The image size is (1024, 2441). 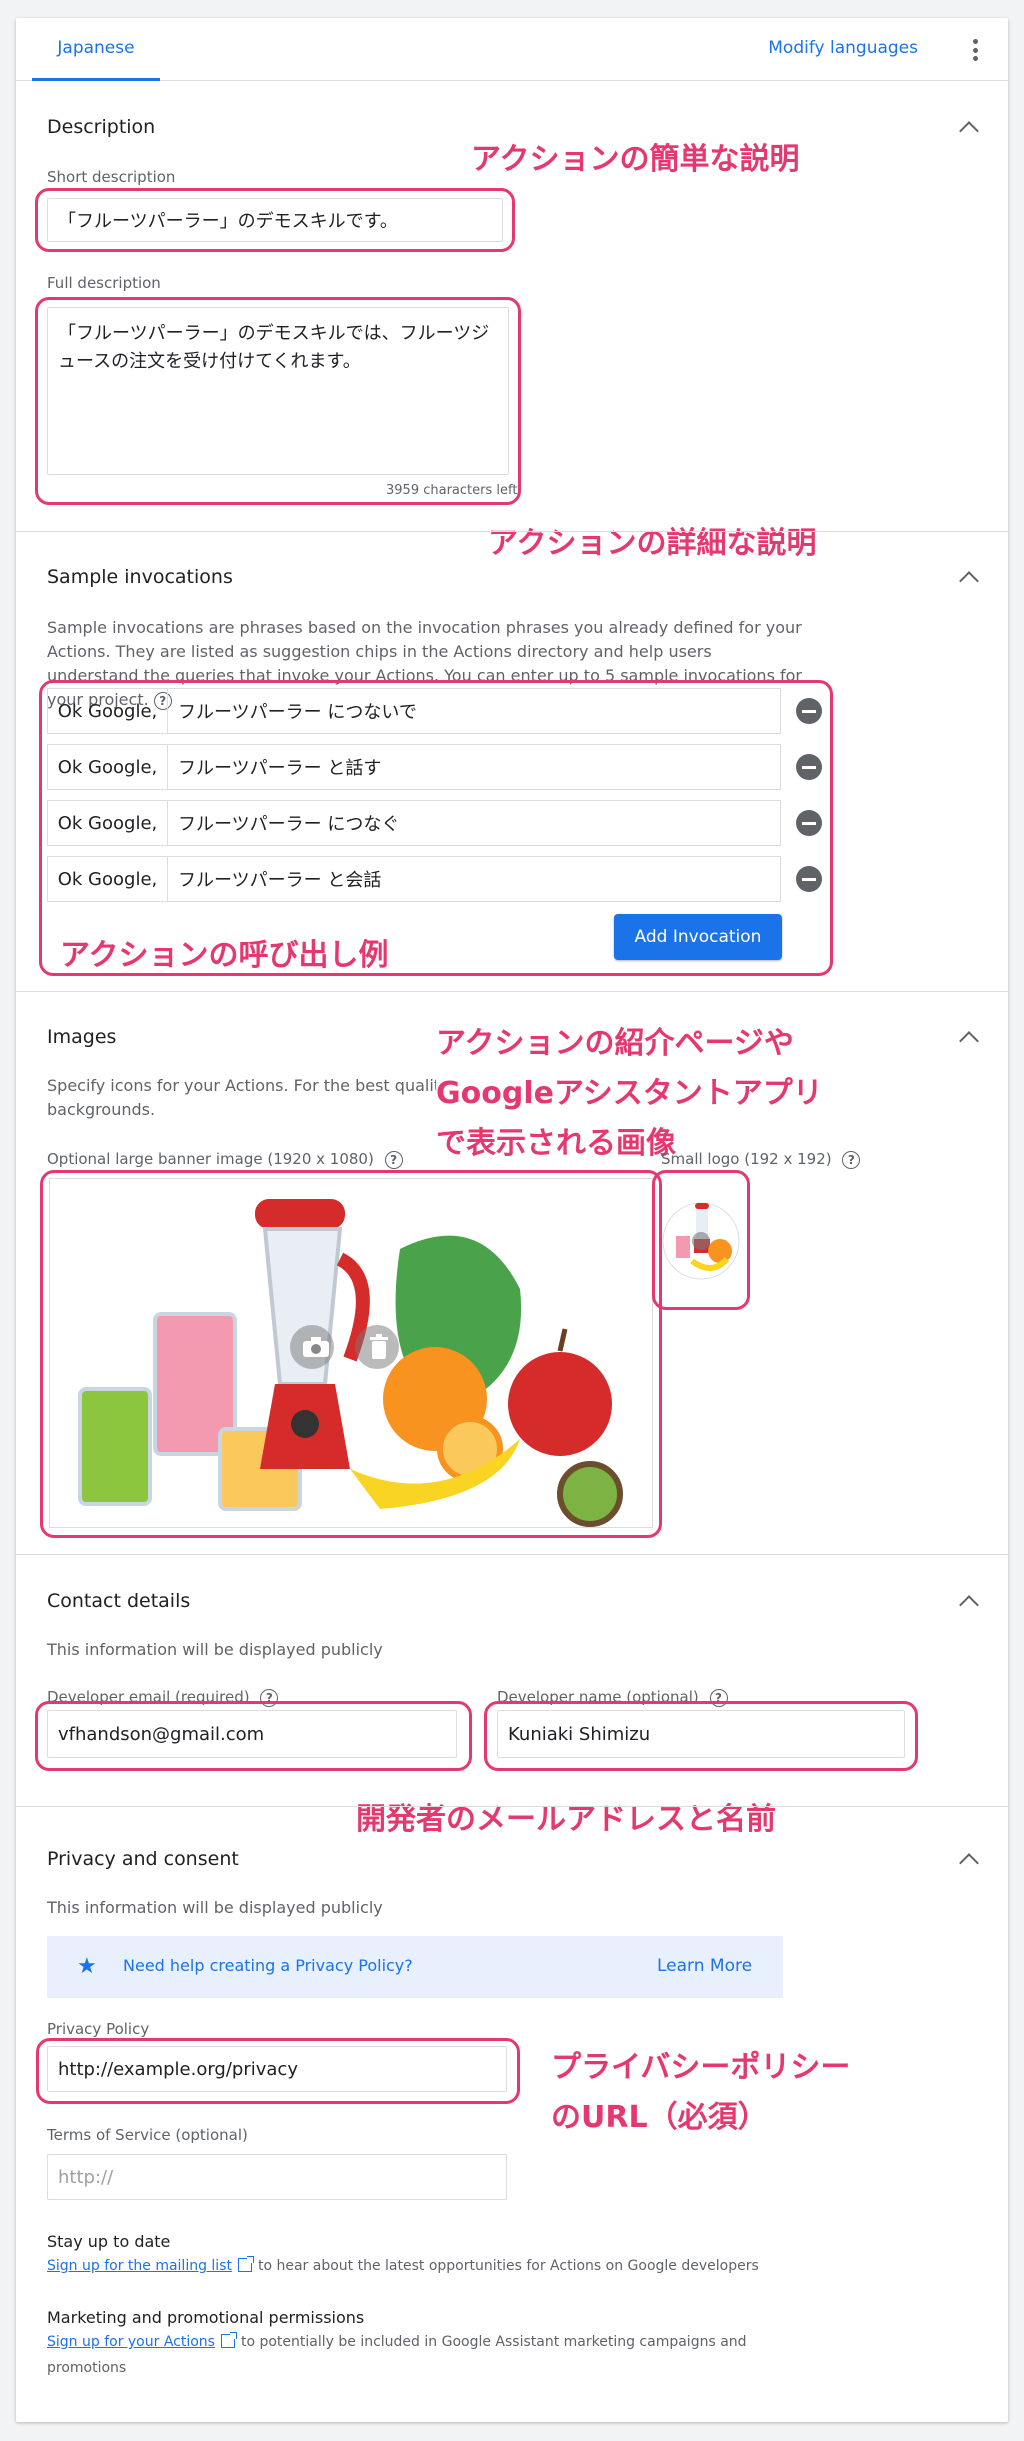 What do you see at coordinates (629, 1090) in the screenshot?
I see `annotation-images-2: Googleアシスタントアプリ` at bounding box center [629, 1090].